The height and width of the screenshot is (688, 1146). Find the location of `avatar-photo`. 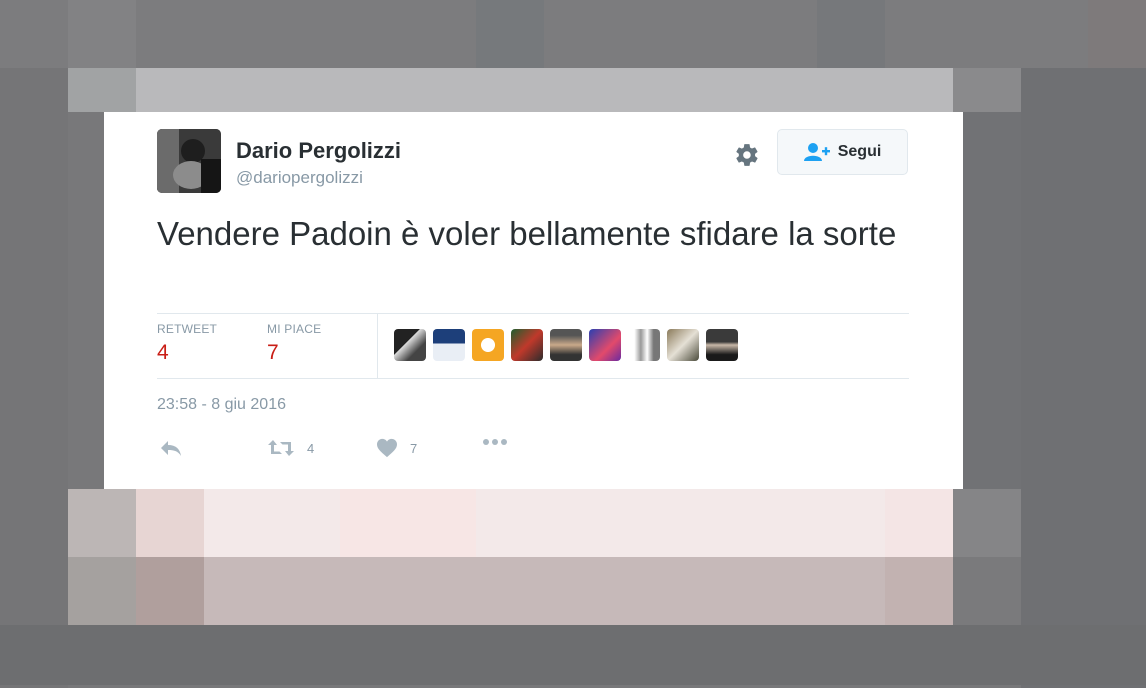

avatar-photo is located at coordinates (189, 161).